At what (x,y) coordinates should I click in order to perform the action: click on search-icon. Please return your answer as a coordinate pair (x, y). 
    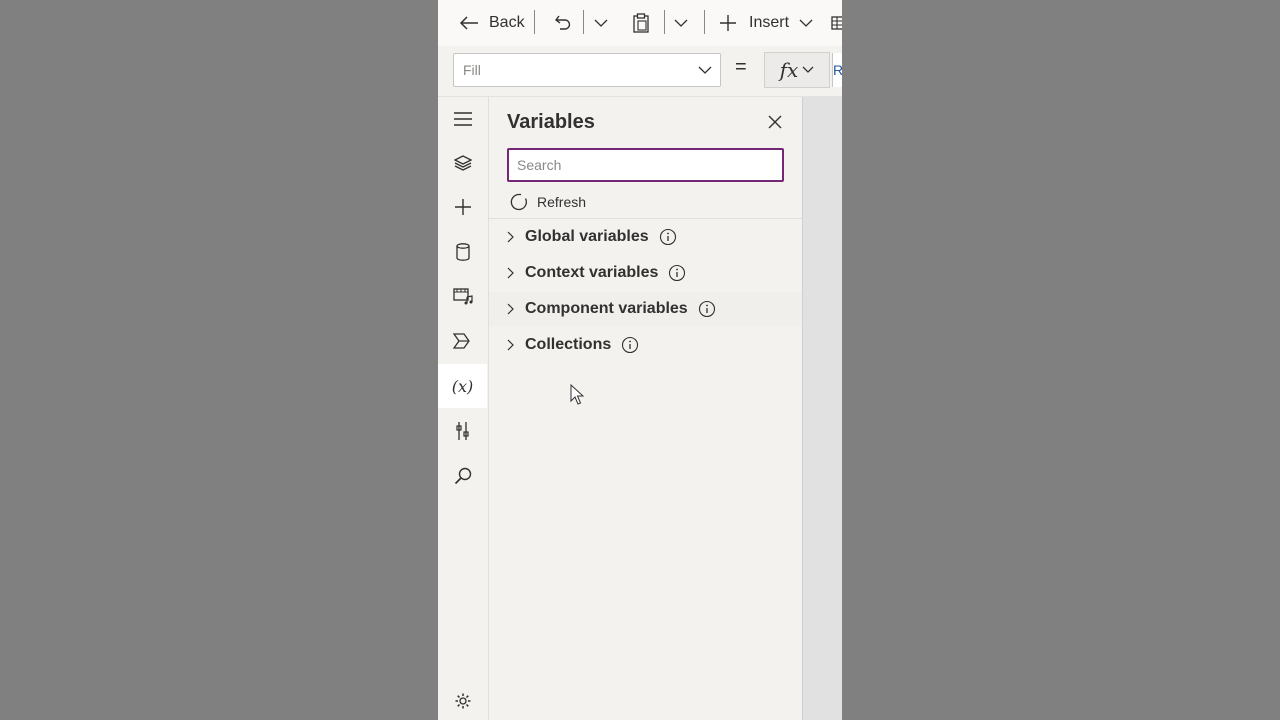
    Looking at the image, I should click on (462, 476).